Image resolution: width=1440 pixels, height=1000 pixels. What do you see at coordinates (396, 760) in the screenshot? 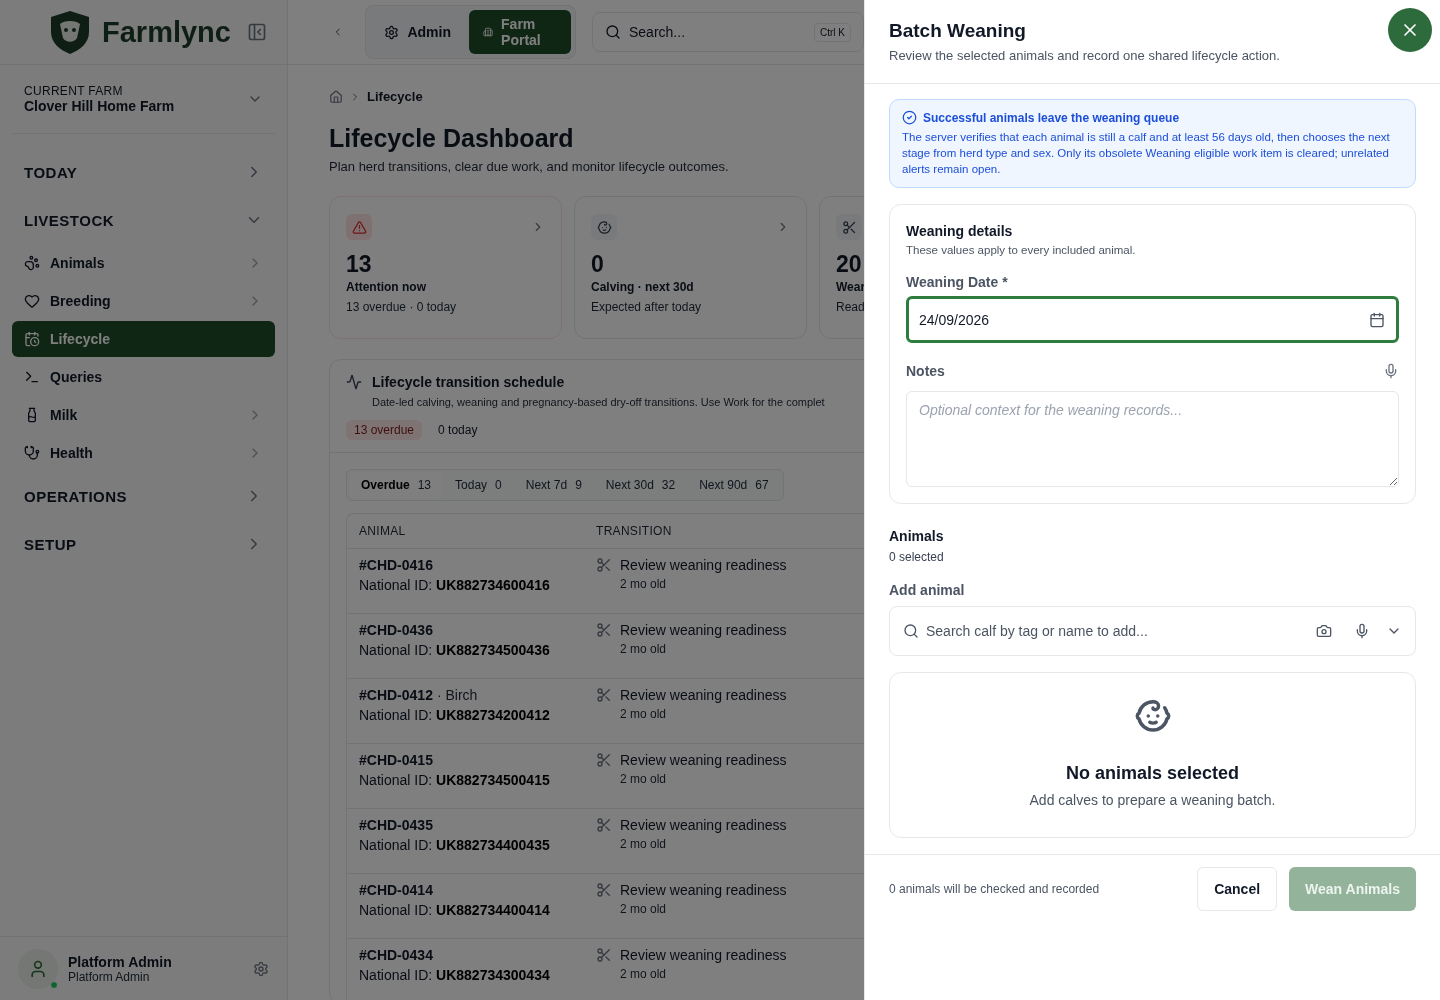
I see `animal-tag: #CHD-0415` at bounding box center [396, 760].